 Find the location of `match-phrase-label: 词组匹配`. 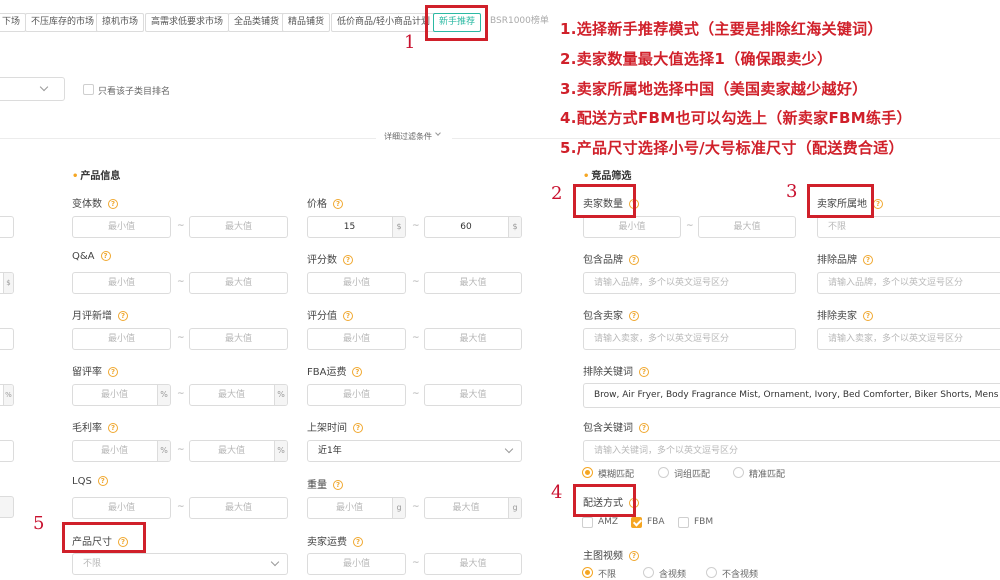

match-phrase-label: 词组匹配 is located at coordinates (692, 475).